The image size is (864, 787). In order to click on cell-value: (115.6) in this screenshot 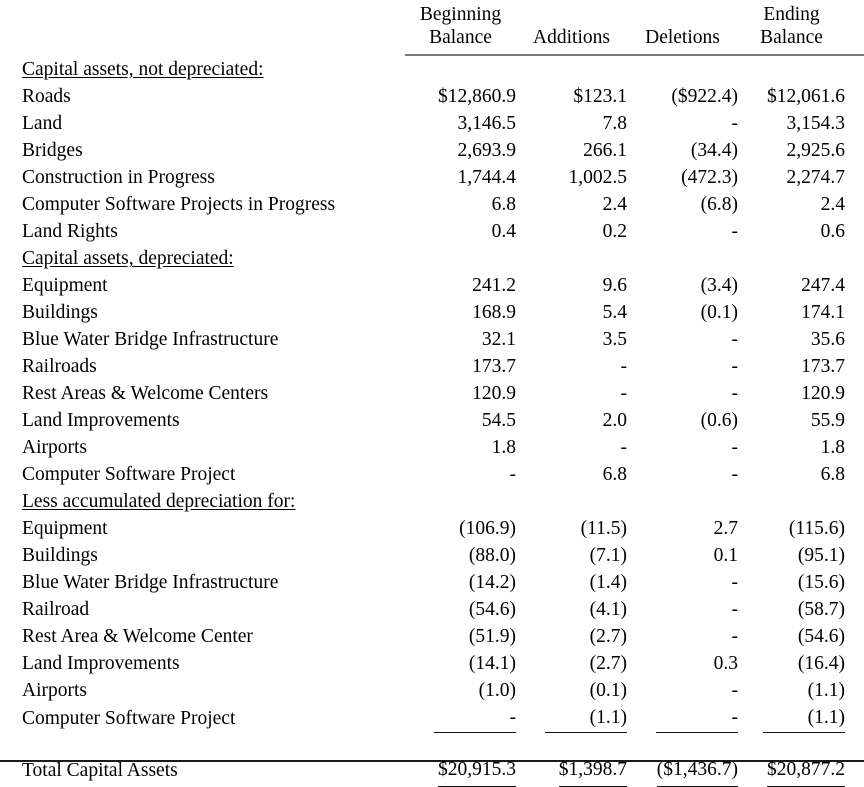, I will do `click(816, 529)`.